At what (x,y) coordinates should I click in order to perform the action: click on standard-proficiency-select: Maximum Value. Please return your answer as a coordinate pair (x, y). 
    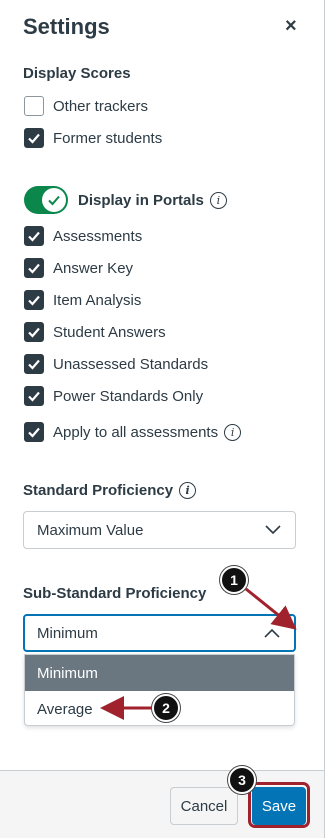
    Looking at the image, I should click on (159, 530).